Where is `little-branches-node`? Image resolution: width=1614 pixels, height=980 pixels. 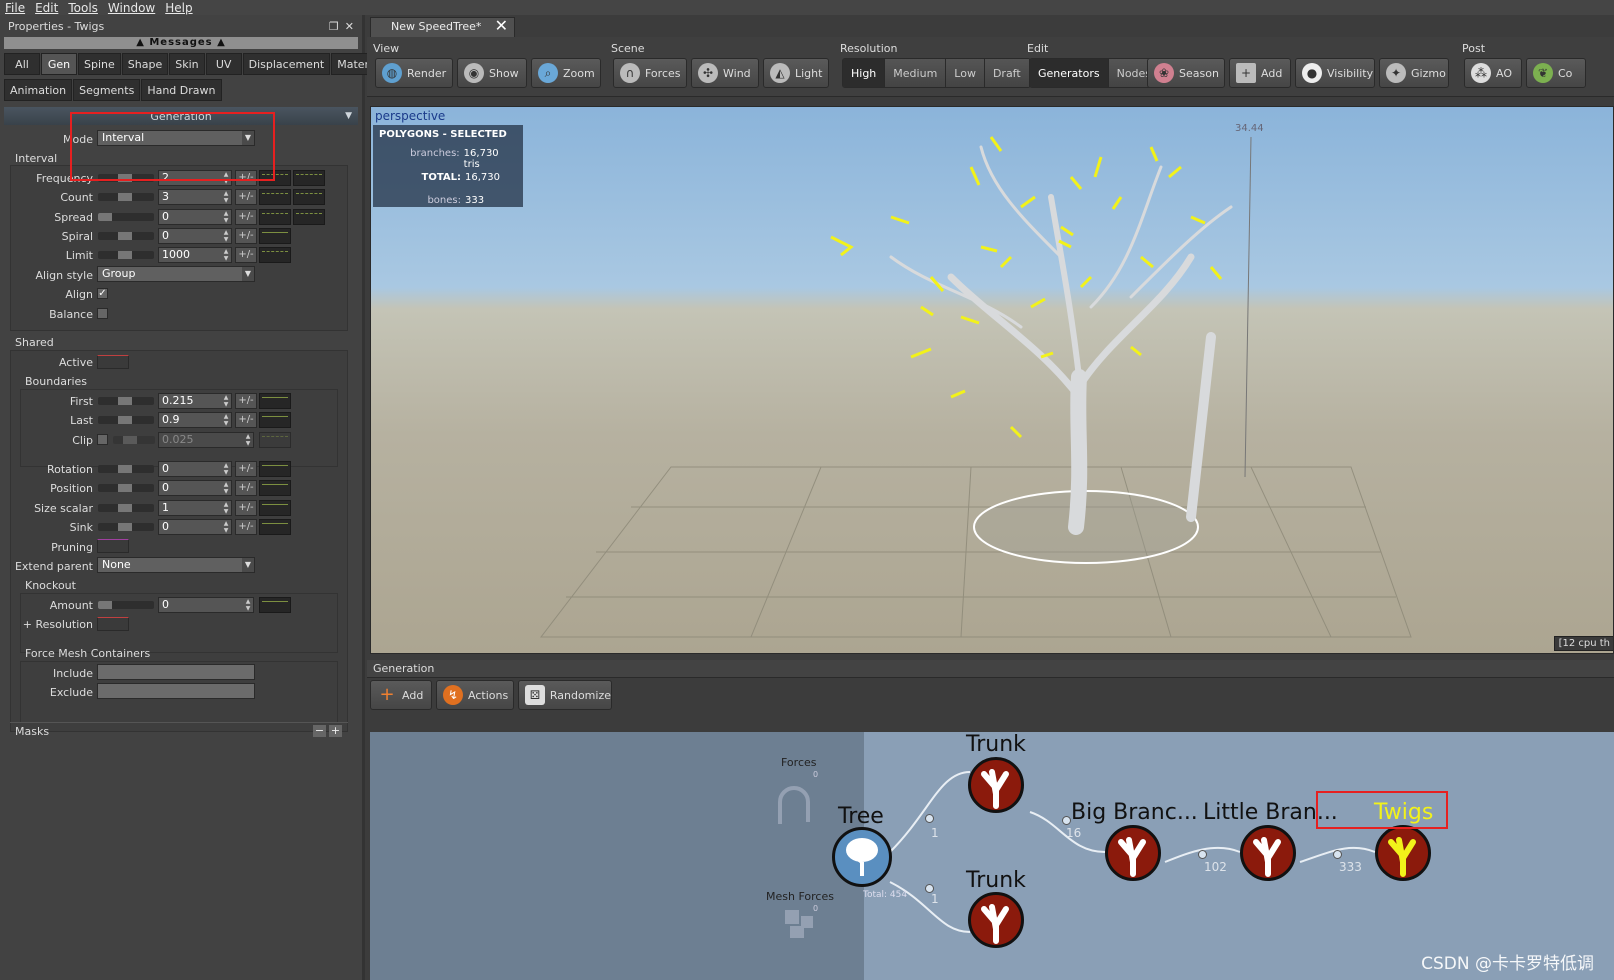 little-branches-node is located at coordinates (1268, 853).